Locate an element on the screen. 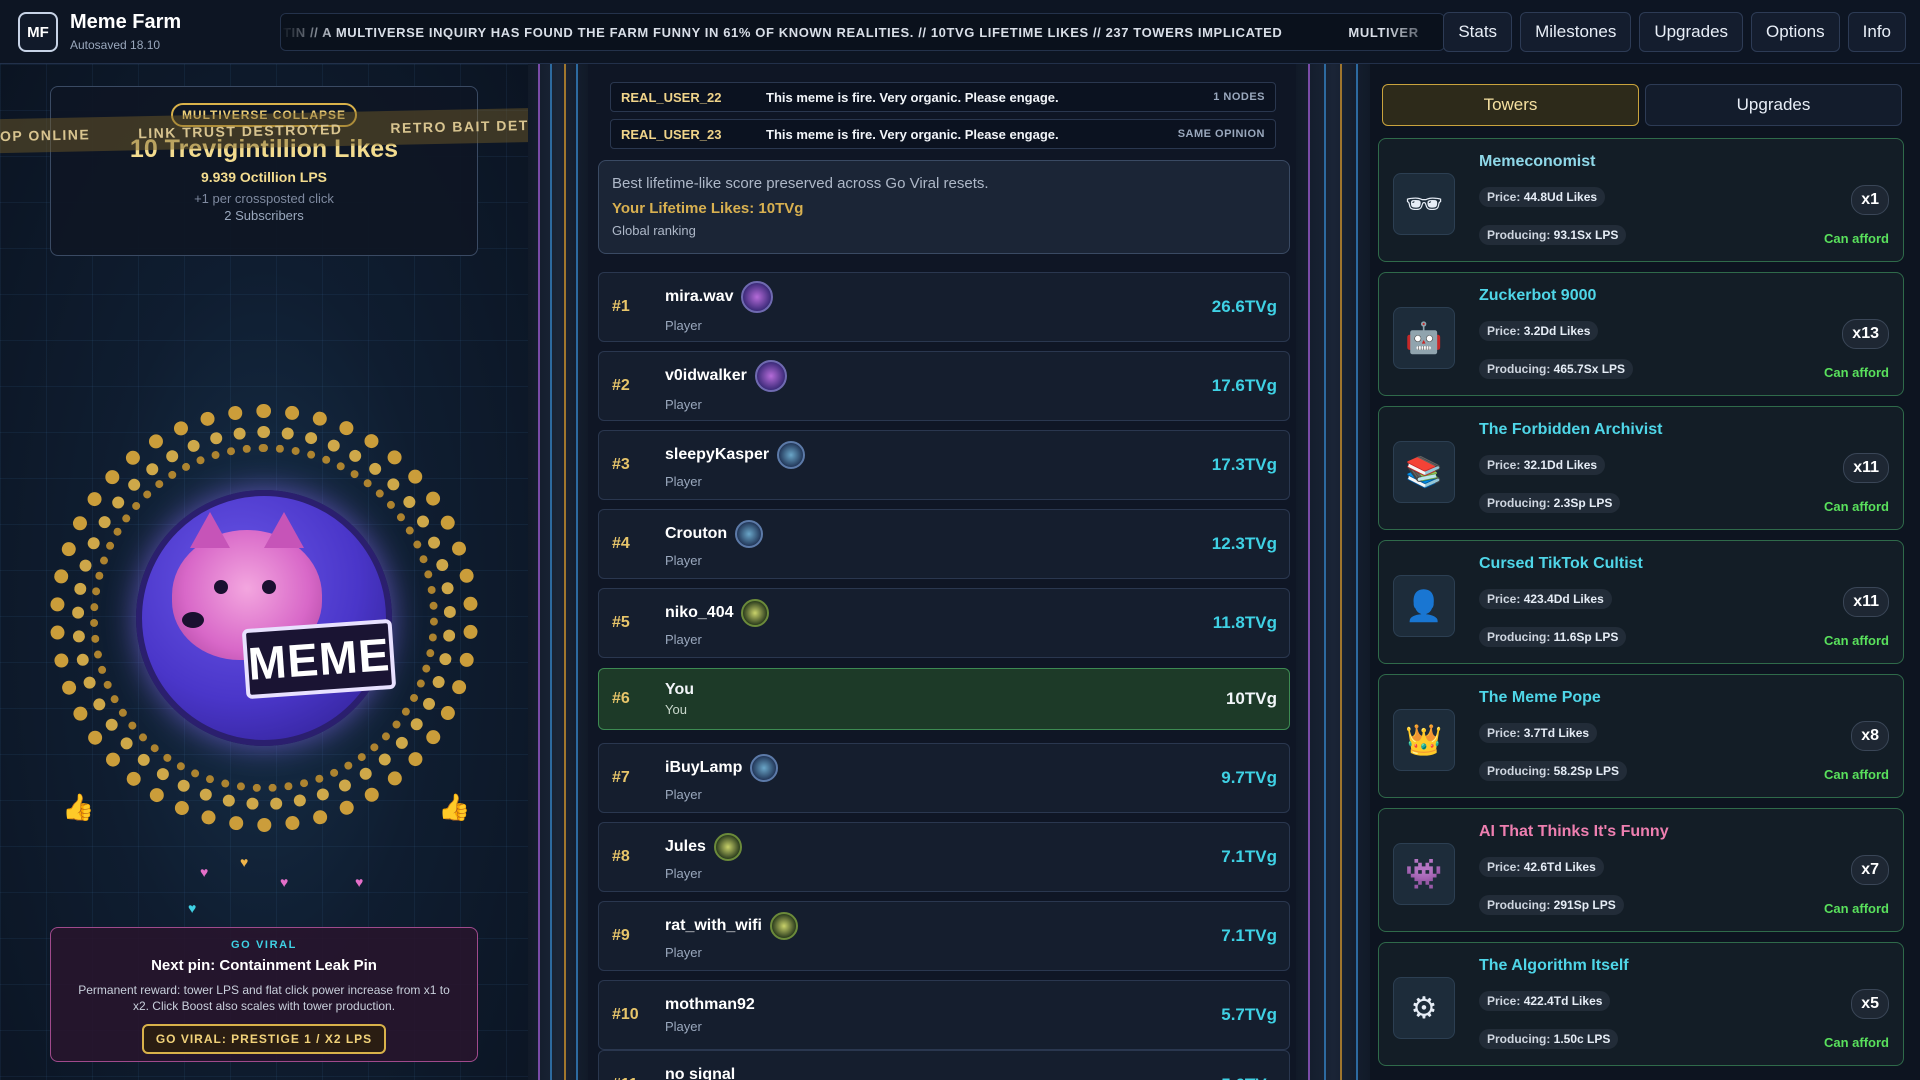  leaderboard-row: #10 mothman92 Player 5.7TVg is located at coordinates (944, 1015).